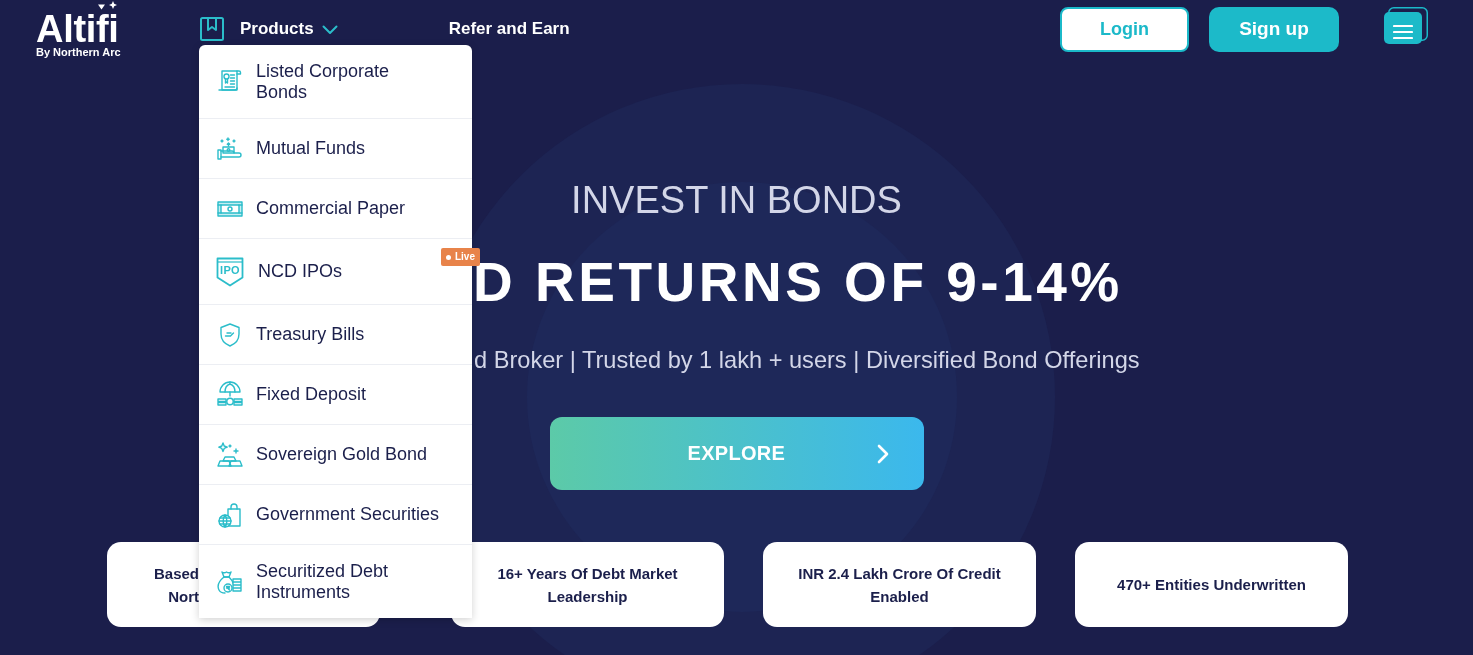  I want to click on menu-item: Mutual Funds, so click(291, 148).